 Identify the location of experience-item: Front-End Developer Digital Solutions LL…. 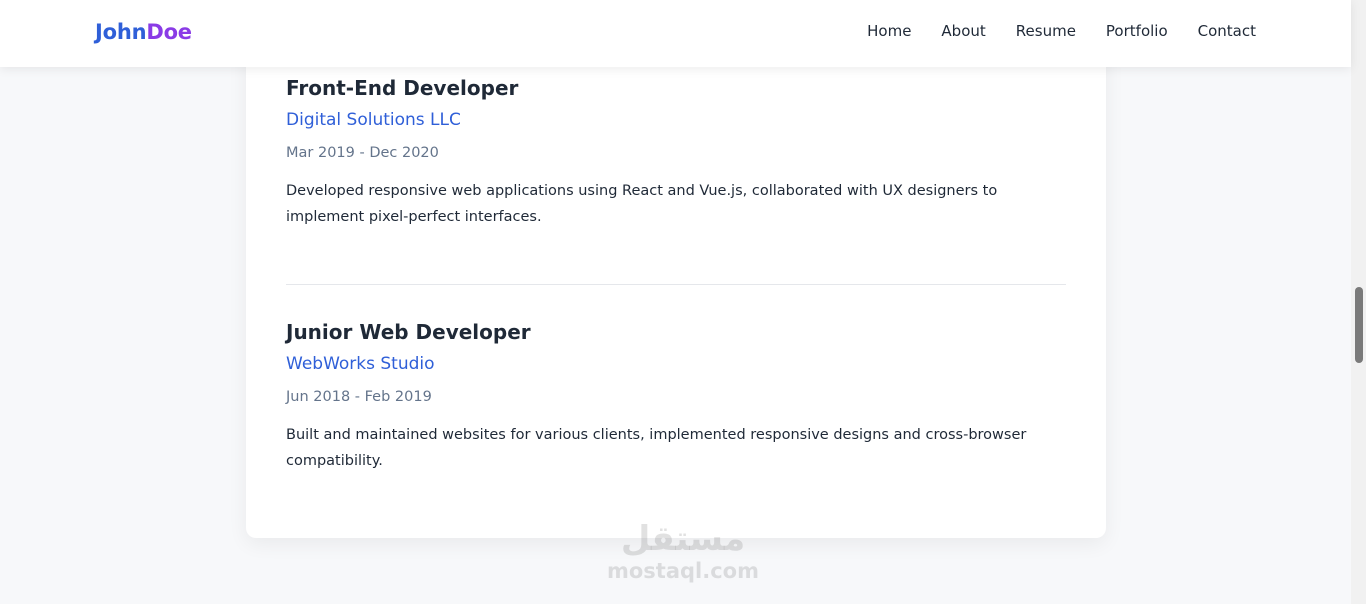
(676, 153).